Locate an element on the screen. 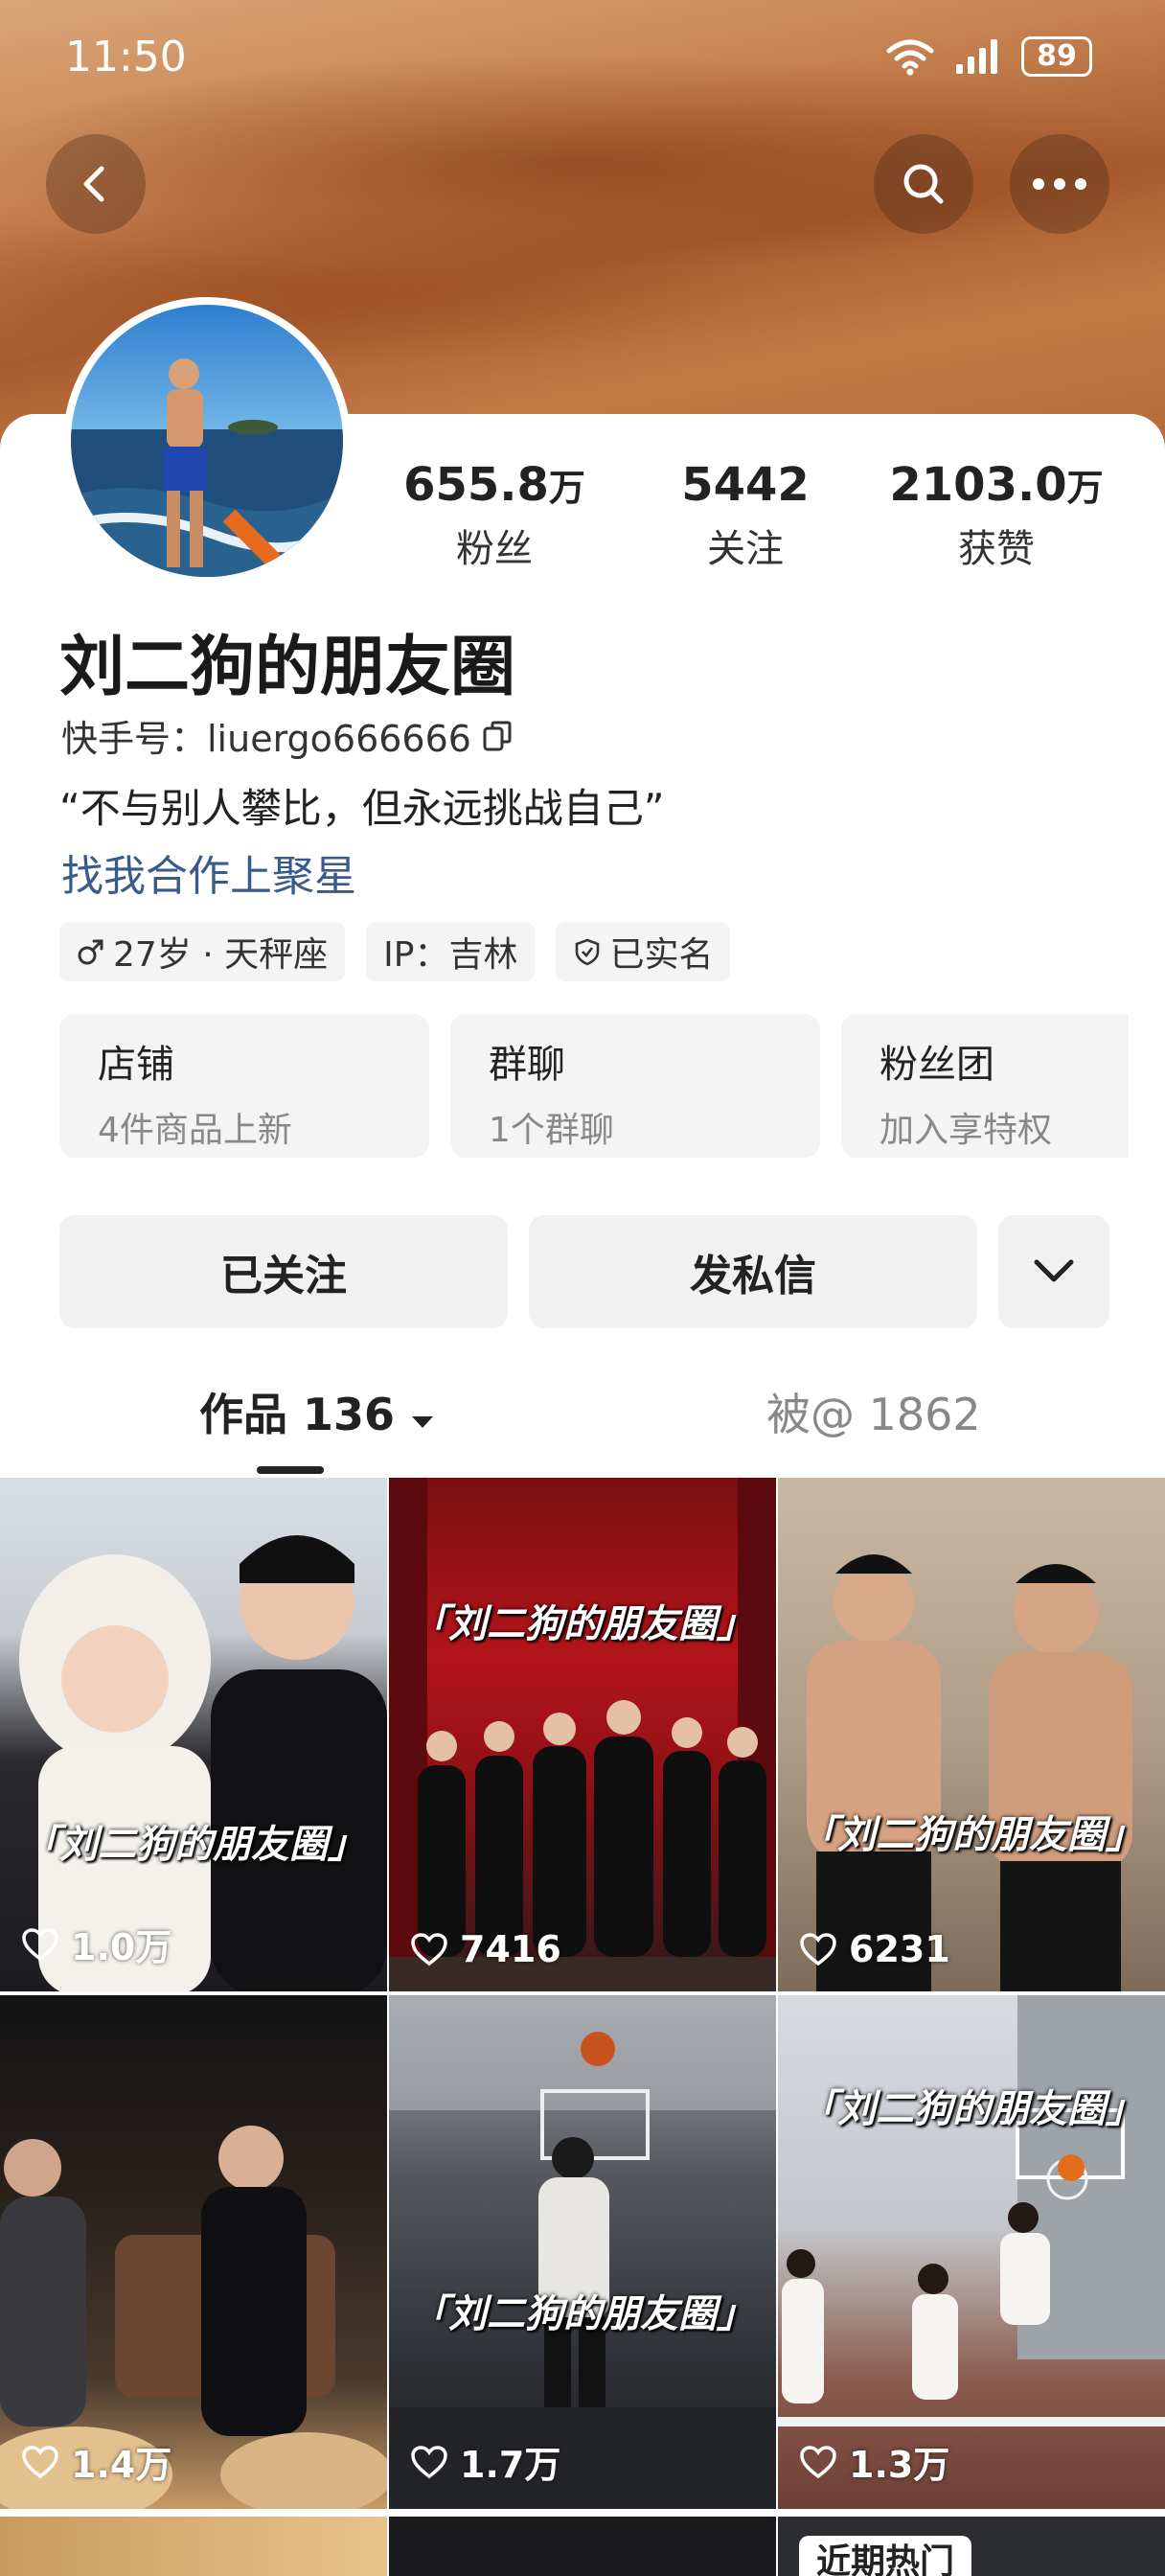 The width and height of the screenshot is (1165, 2576). status-icons: 89 is located at coordinates (989, 56).